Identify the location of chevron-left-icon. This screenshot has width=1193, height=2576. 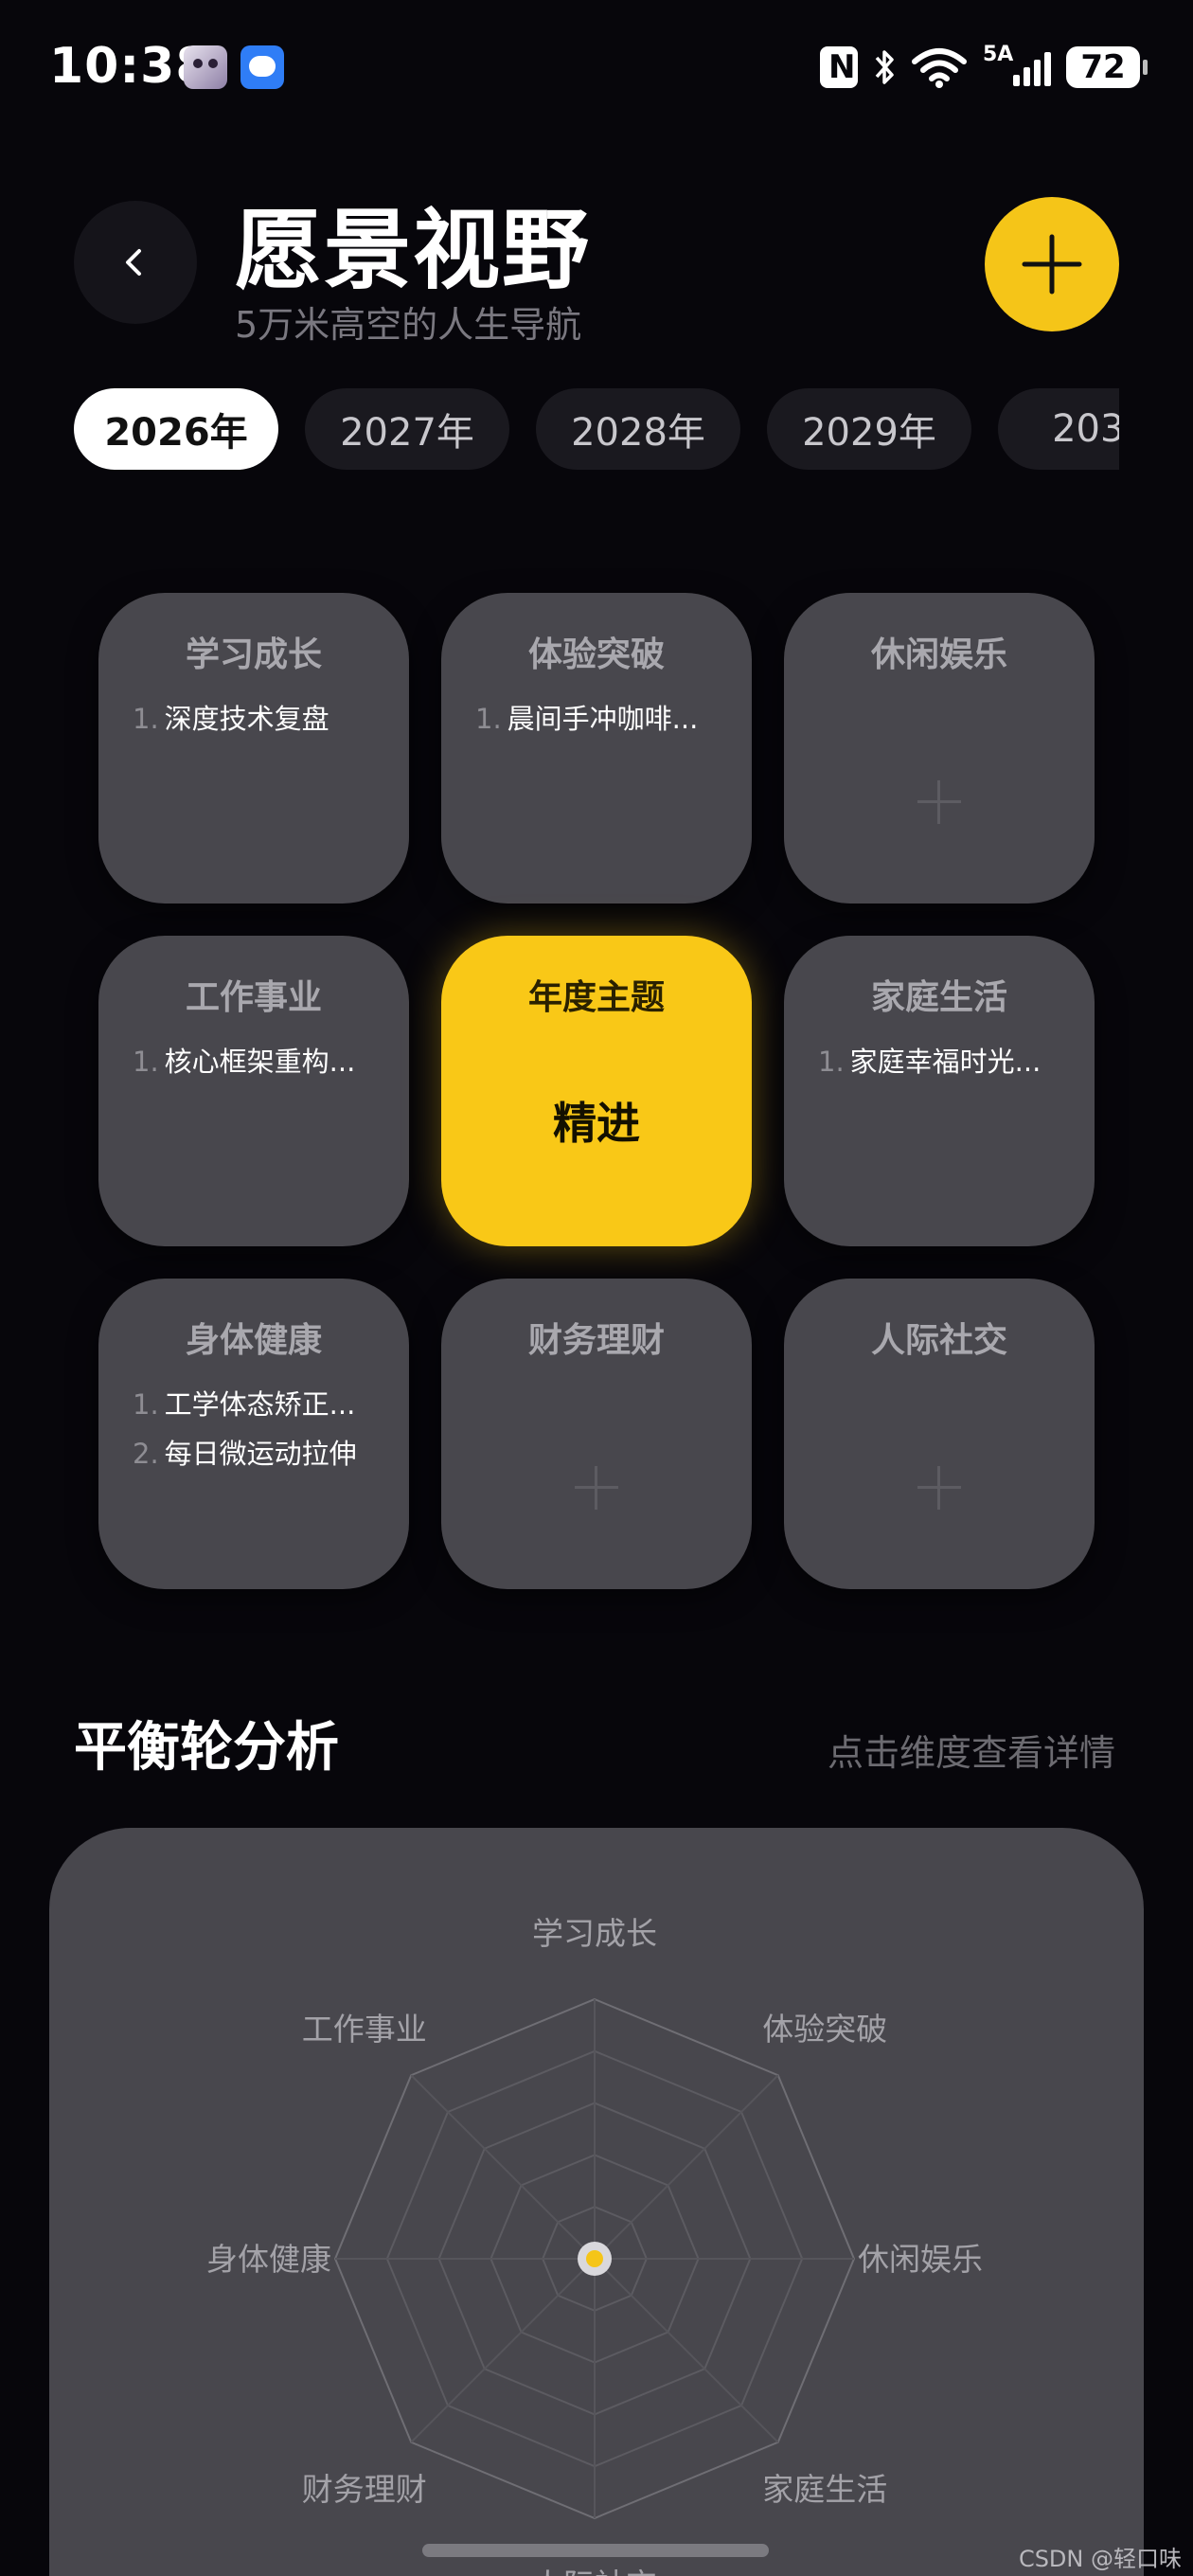
(133, 262).